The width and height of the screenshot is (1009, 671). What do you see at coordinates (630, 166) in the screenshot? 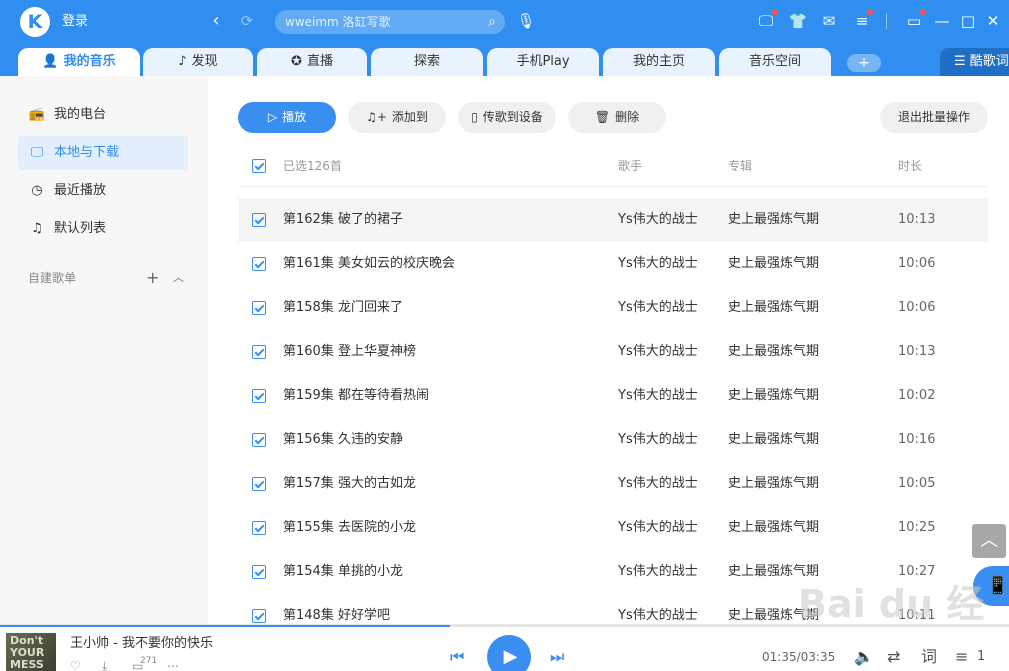
I see `column-artist: 歌手` at bounding box center [630, 166].